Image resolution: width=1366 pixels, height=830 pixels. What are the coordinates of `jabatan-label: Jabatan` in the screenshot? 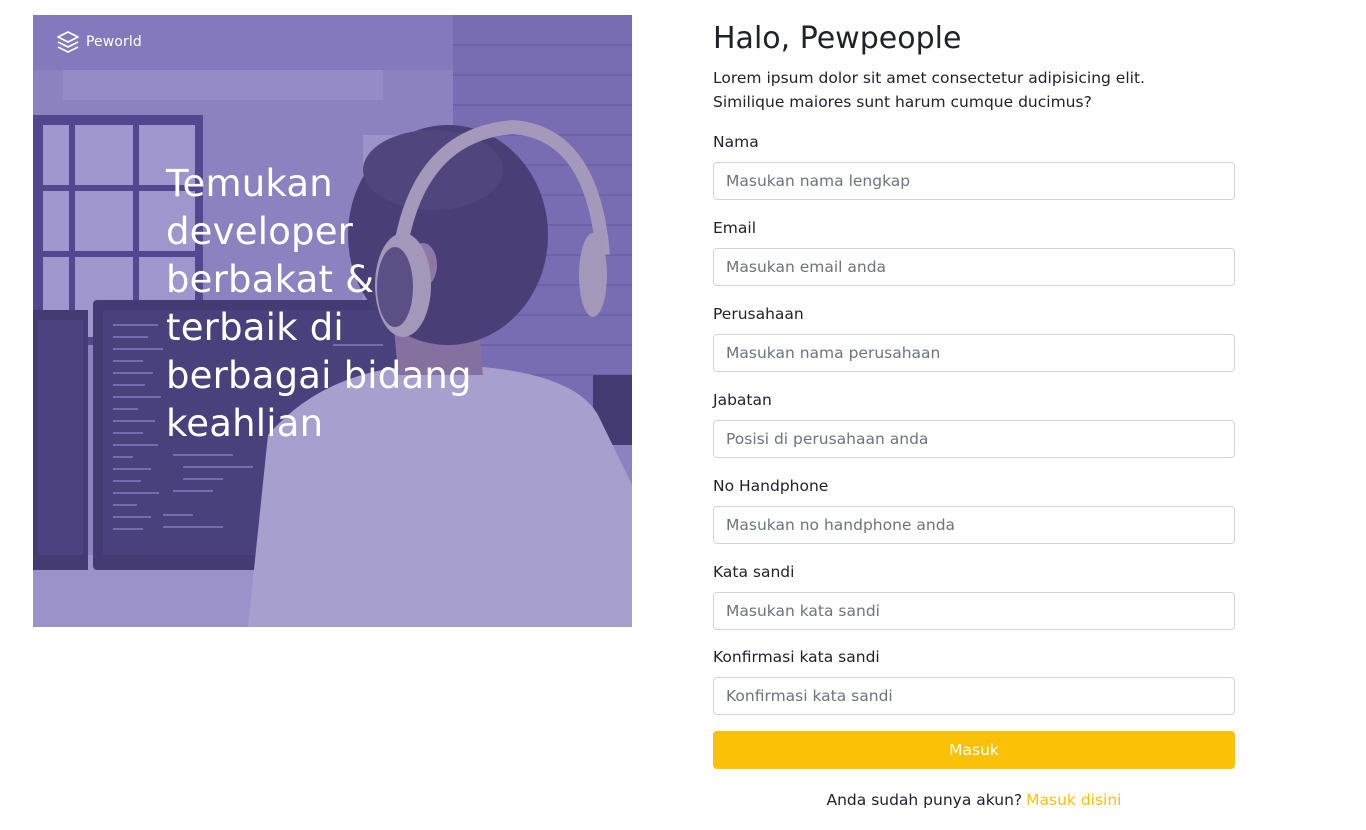 It's located at (742, 400).